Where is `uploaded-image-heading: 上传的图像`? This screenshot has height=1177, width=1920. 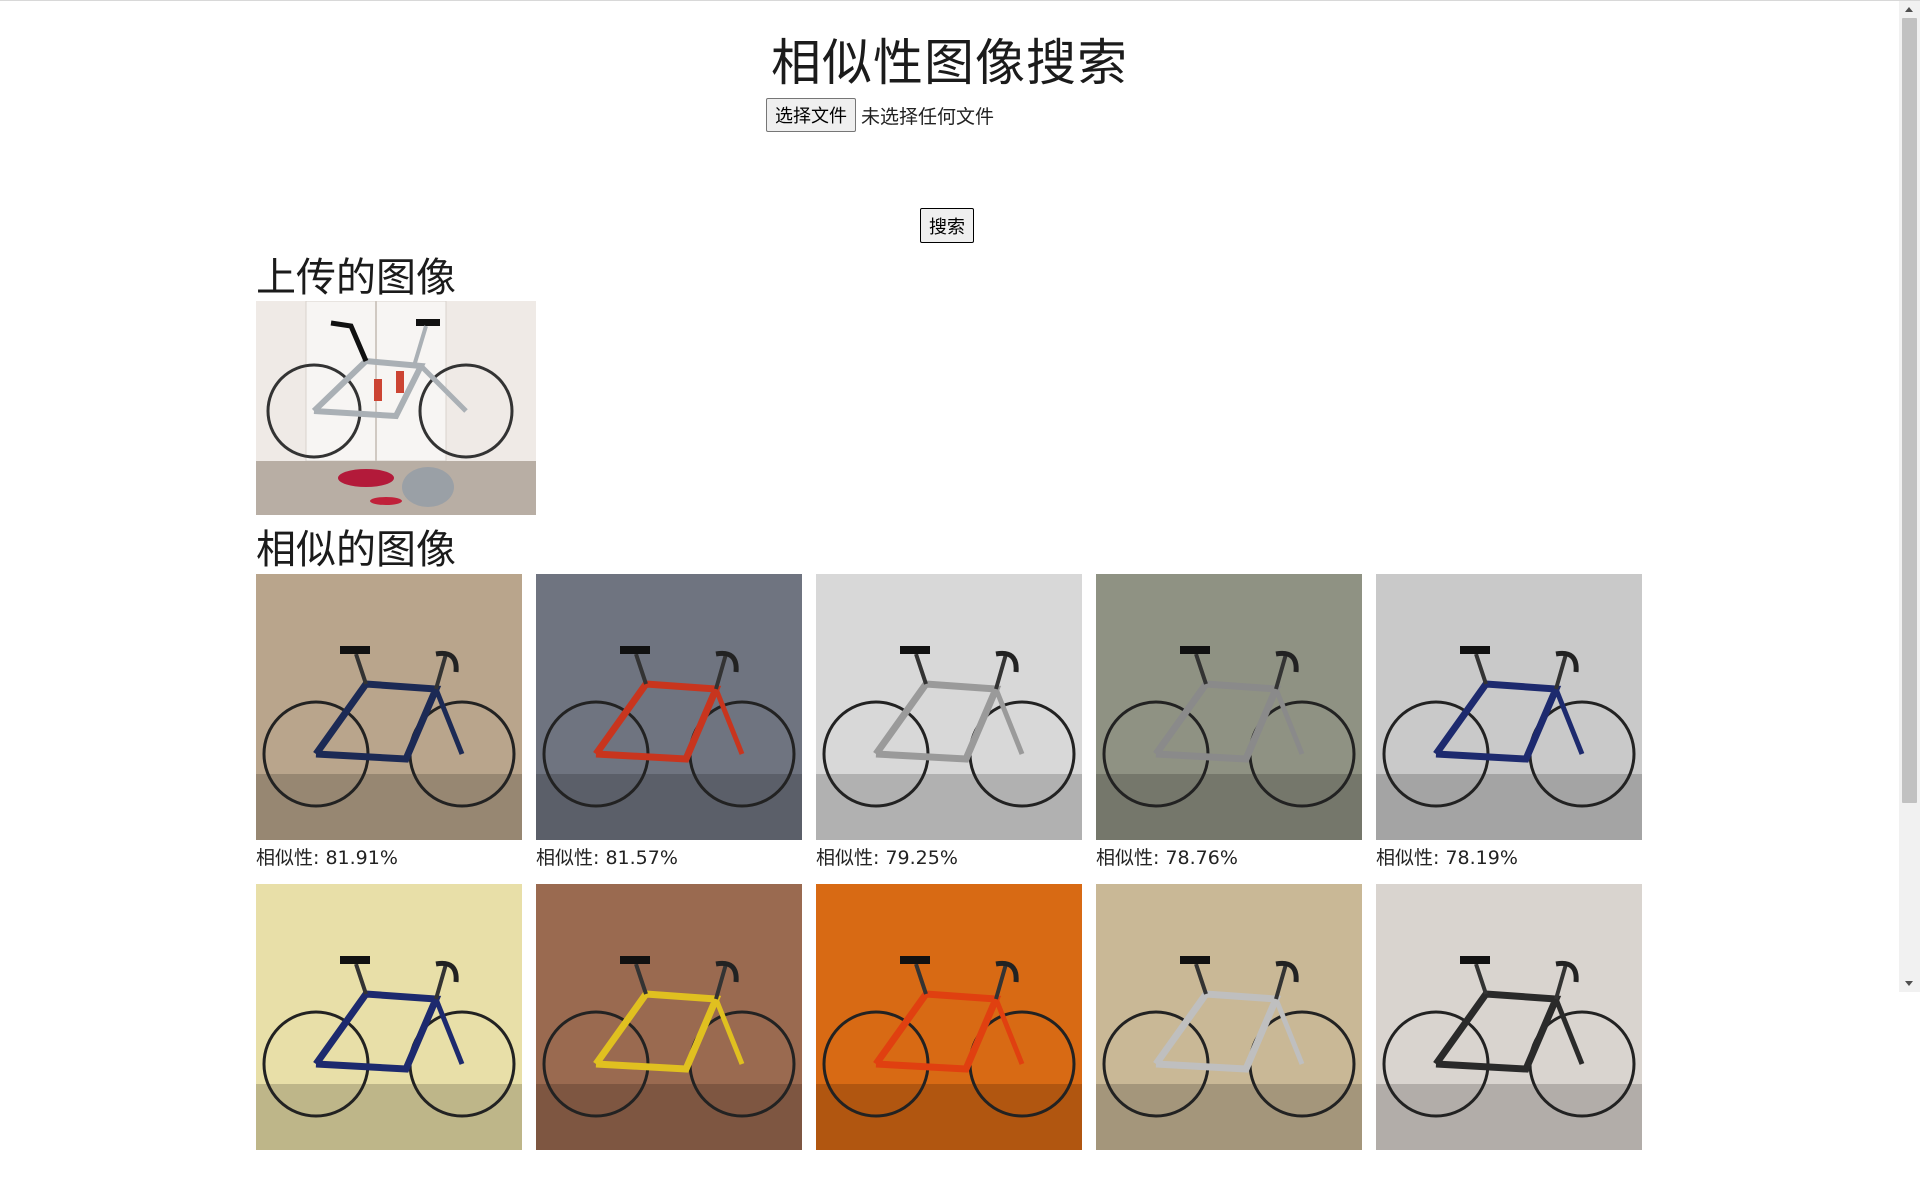 uploaded-image-heading: 上传的图像 is located at coordinates (356, 278).